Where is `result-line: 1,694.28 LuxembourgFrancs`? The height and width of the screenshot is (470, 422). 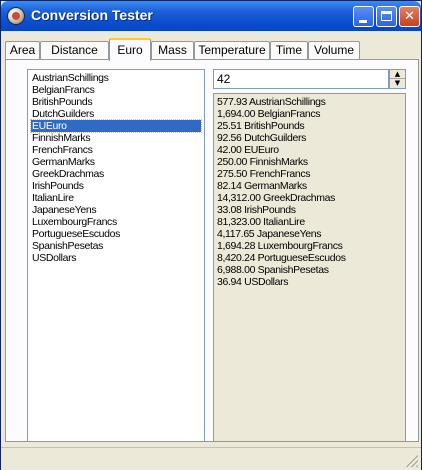
result-line: 1,694.28 LuxembourgFrancs is located at coordinates (280, 246).